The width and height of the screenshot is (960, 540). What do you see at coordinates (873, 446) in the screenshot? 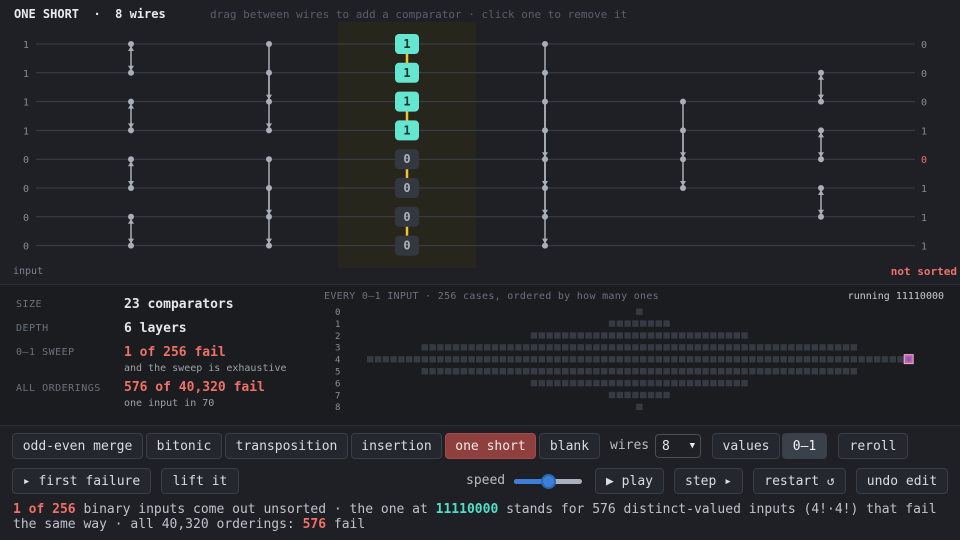
I see `reroll-button: reroll` at bounding box center [873, 446].